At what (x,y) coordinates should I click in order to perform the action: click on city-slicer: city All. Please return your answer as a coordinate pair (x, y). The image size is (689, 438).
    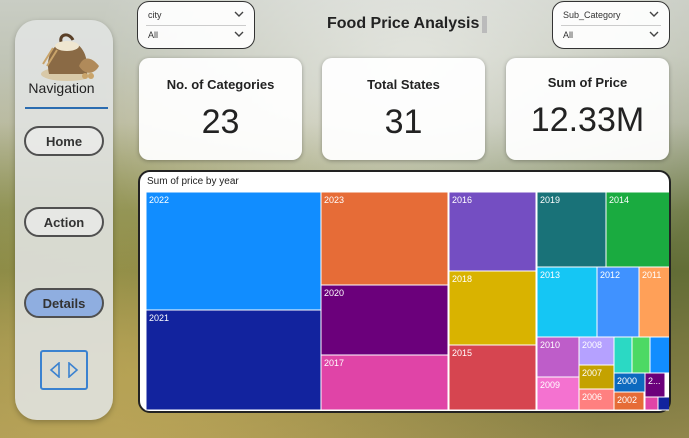
    Looking at the image, I should click on (196, 25).